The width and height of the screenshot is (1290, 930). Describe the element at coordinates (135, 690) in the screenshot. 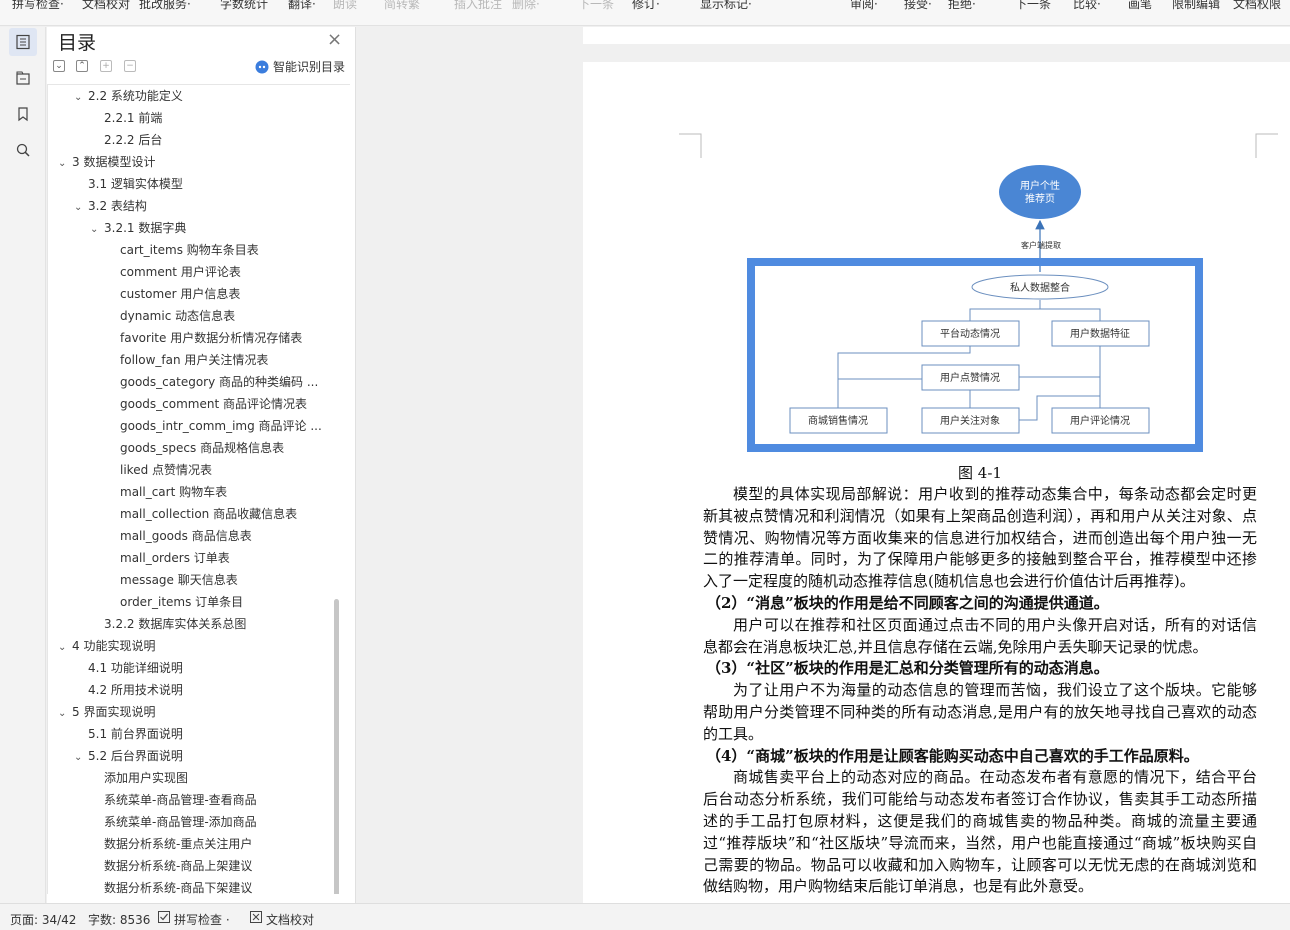

I see `toc-item-label: 4.2 所用技术说明` at that location.